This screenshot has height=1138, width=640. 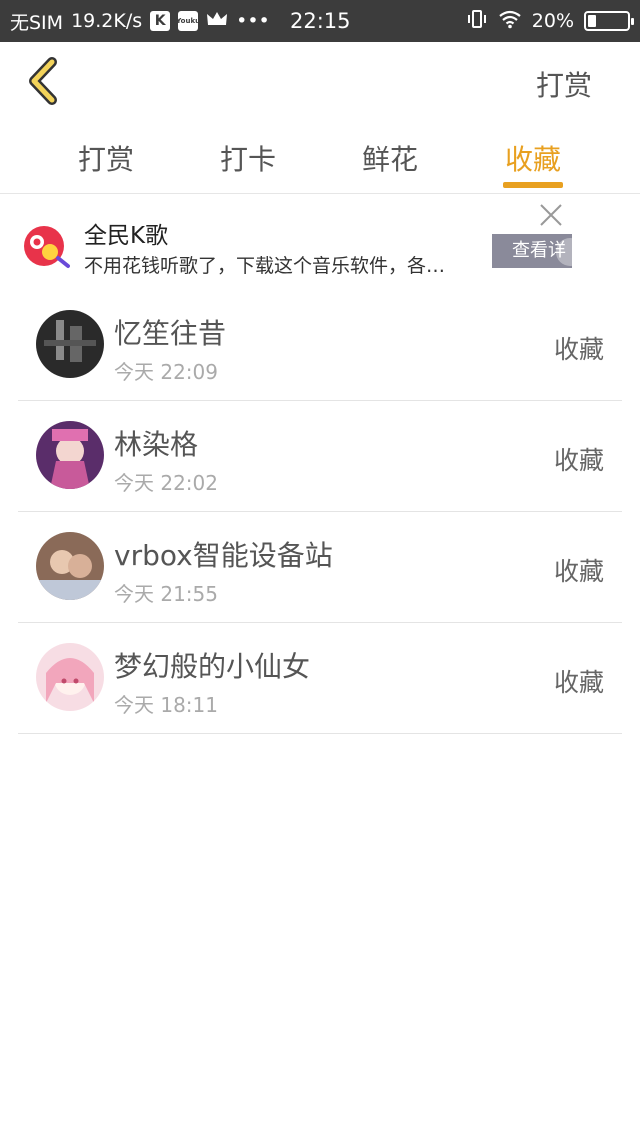 I want to click on user-name: vrbox智能设备站, so click(x=223, y=555).